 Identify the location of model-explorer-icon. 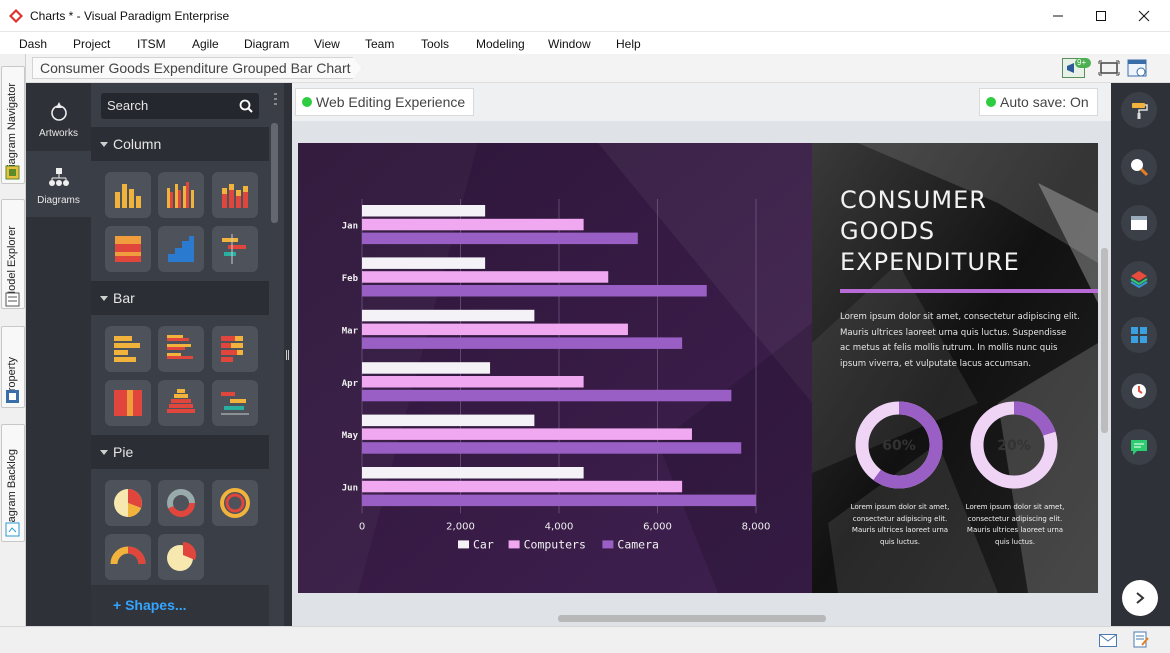
(12, 299).